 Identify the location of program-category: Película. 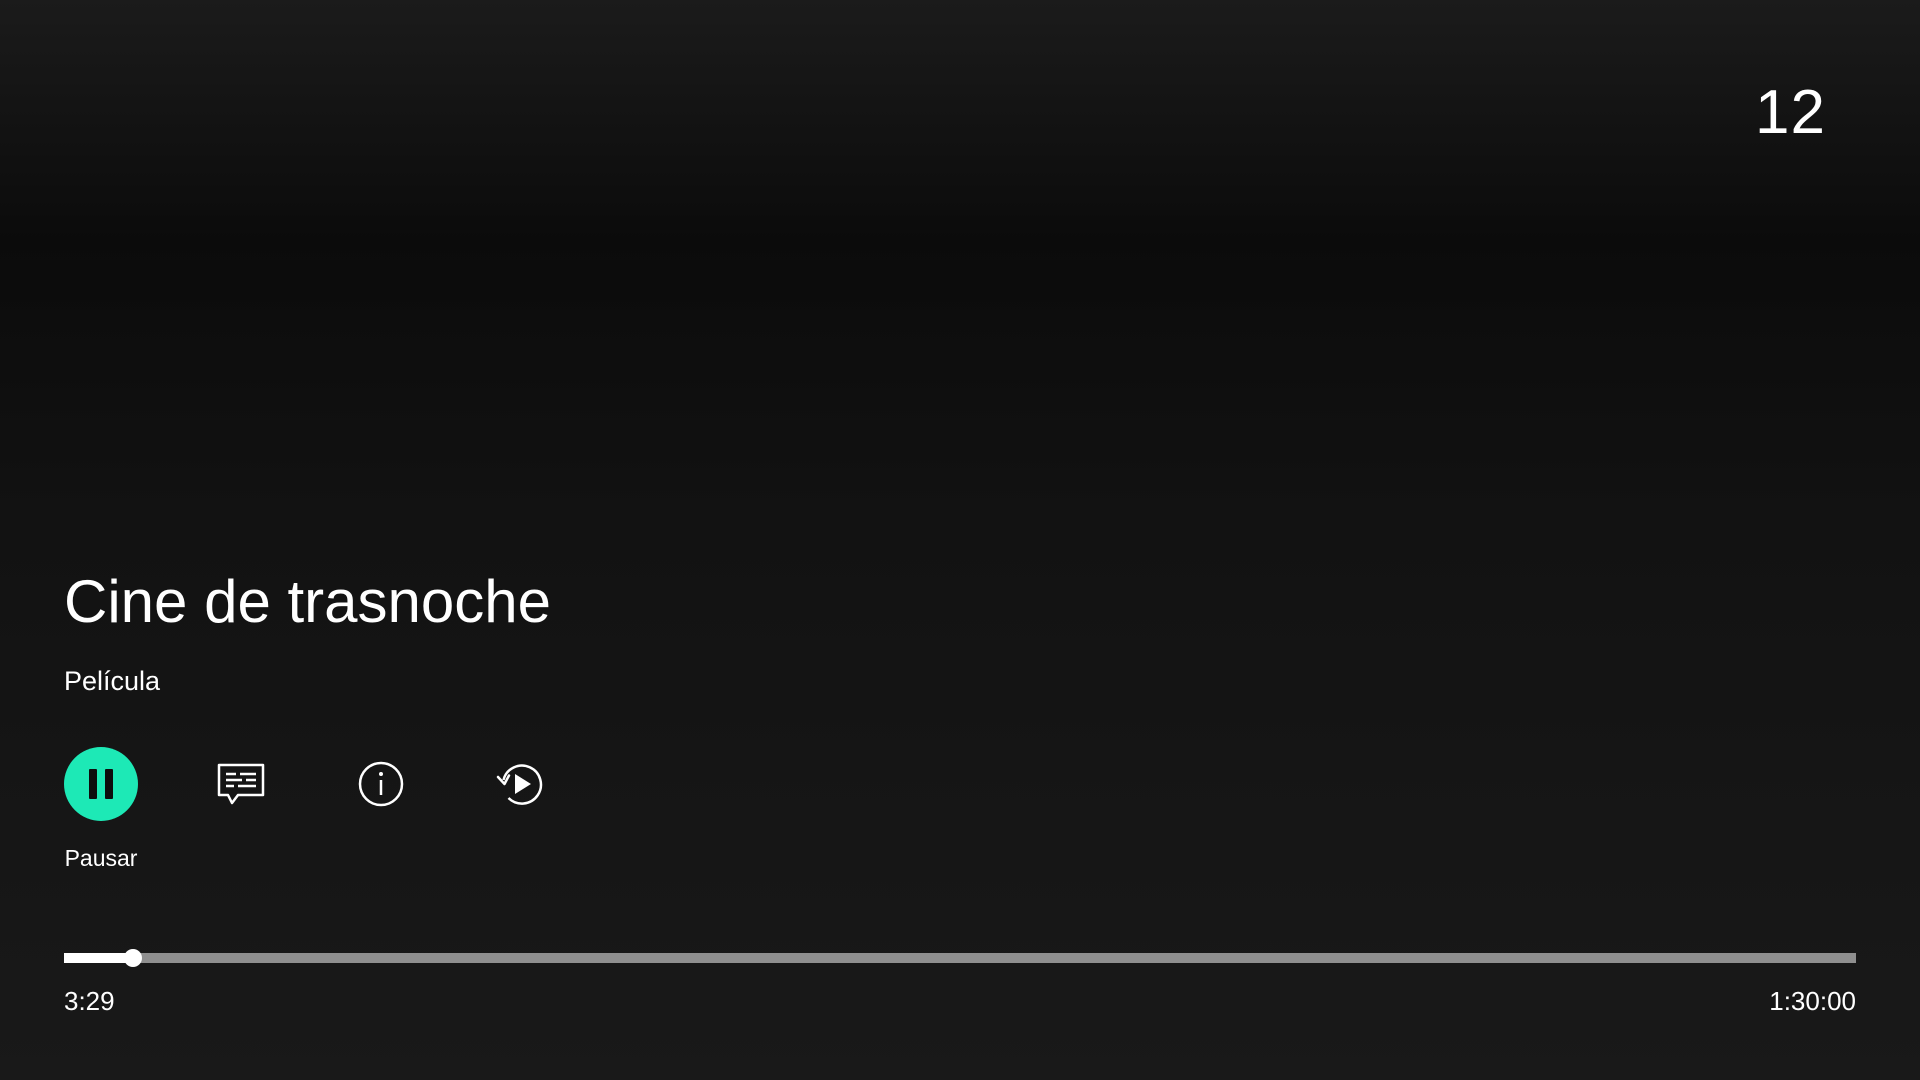
(112, 681).